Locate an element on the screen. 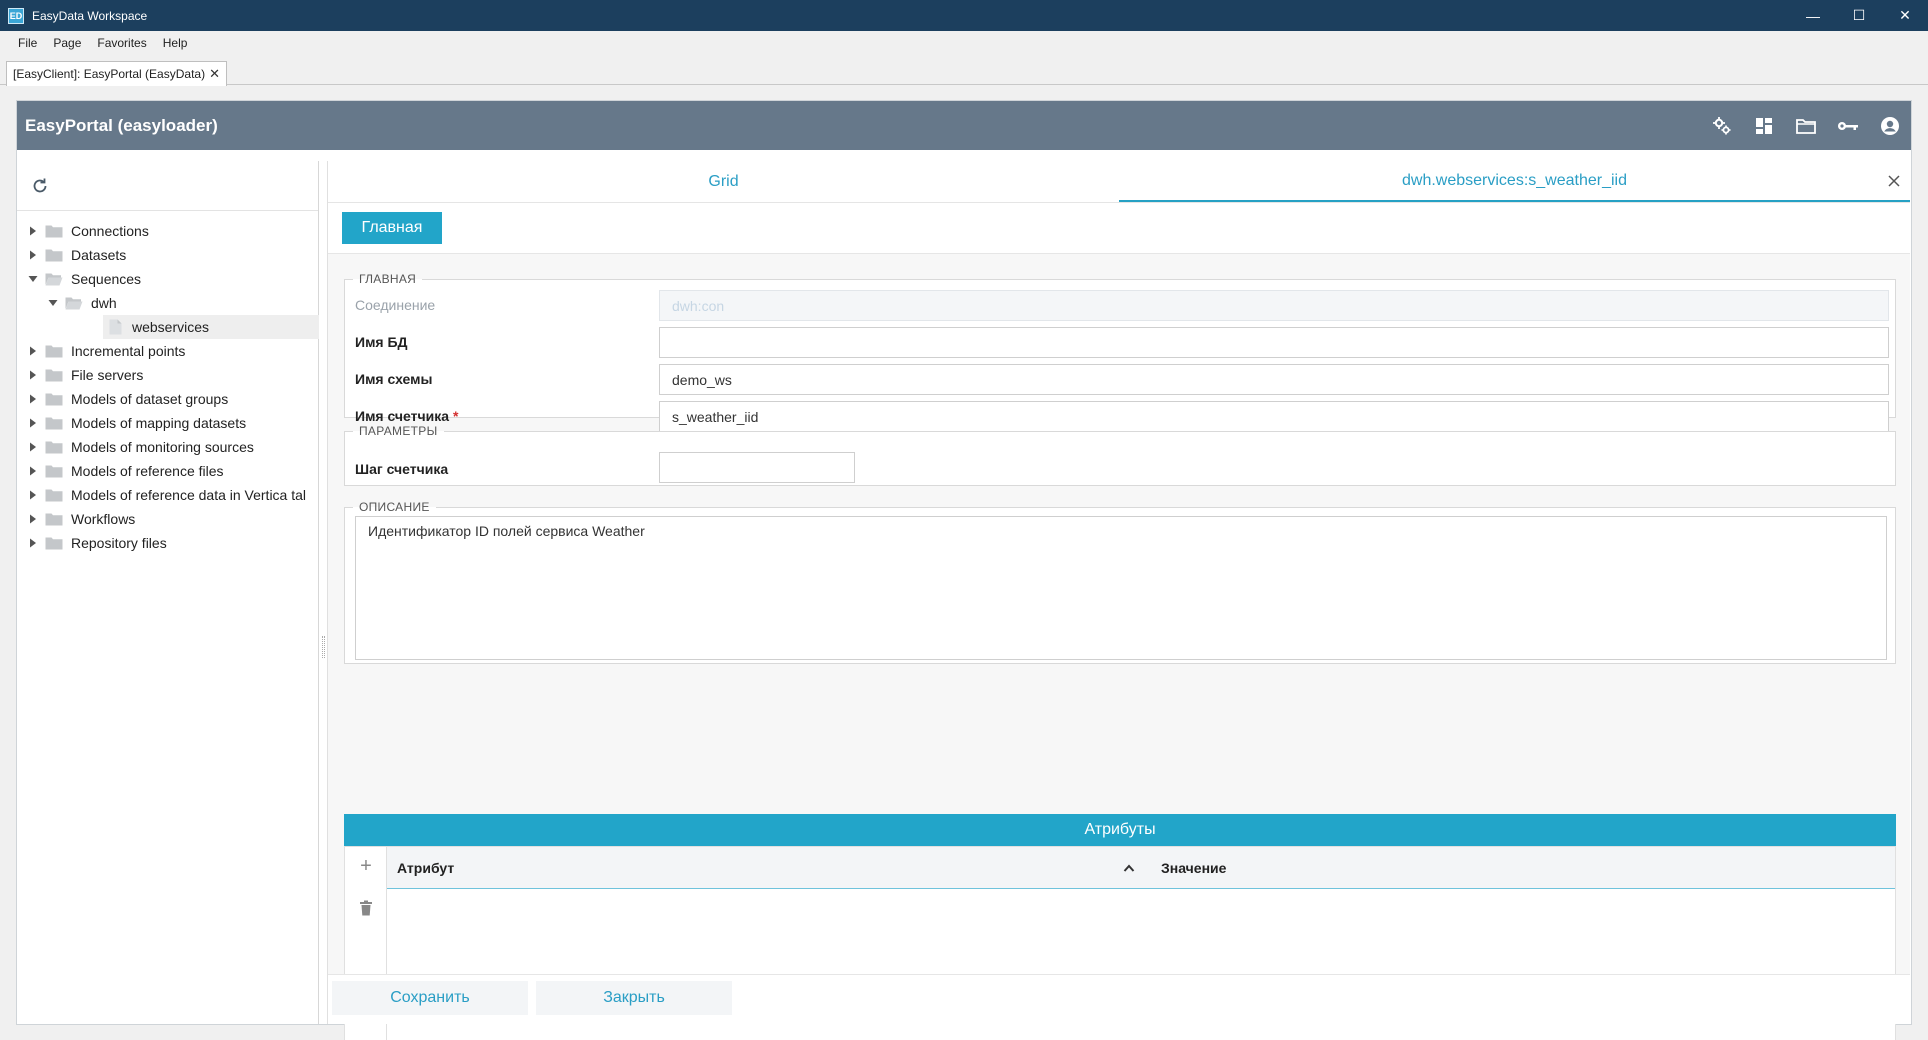  account-icon is located at coordinates (1890, 126).